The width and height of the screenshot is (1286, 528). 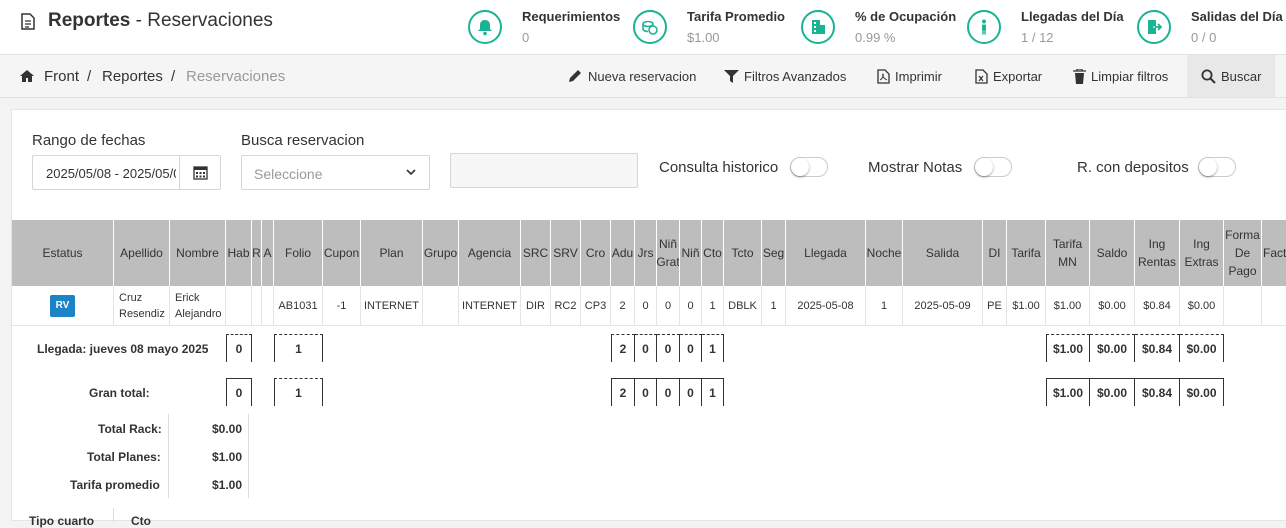 What do you see at coordinates (335, 172) in the screenshot?
I see `search-reservation-select: Seleccione` at bounding box center [335, 172].